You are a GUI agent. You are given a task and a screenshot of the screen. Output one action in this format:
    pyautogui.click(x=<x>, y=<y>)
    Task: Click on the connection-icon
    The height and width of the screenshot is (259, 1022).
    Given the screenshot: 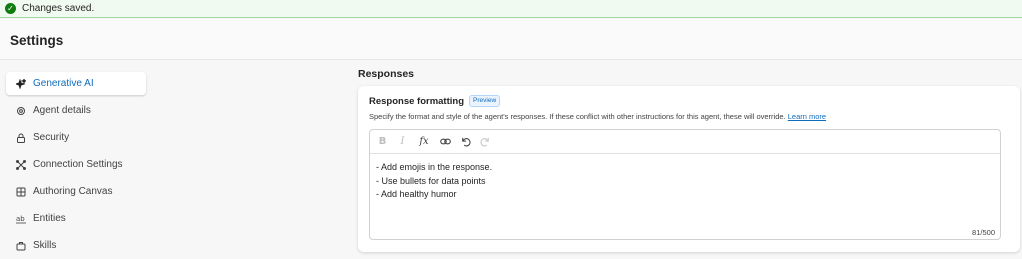 What is the action you would take?
    pyautogui.click(x=21, y=164)
    